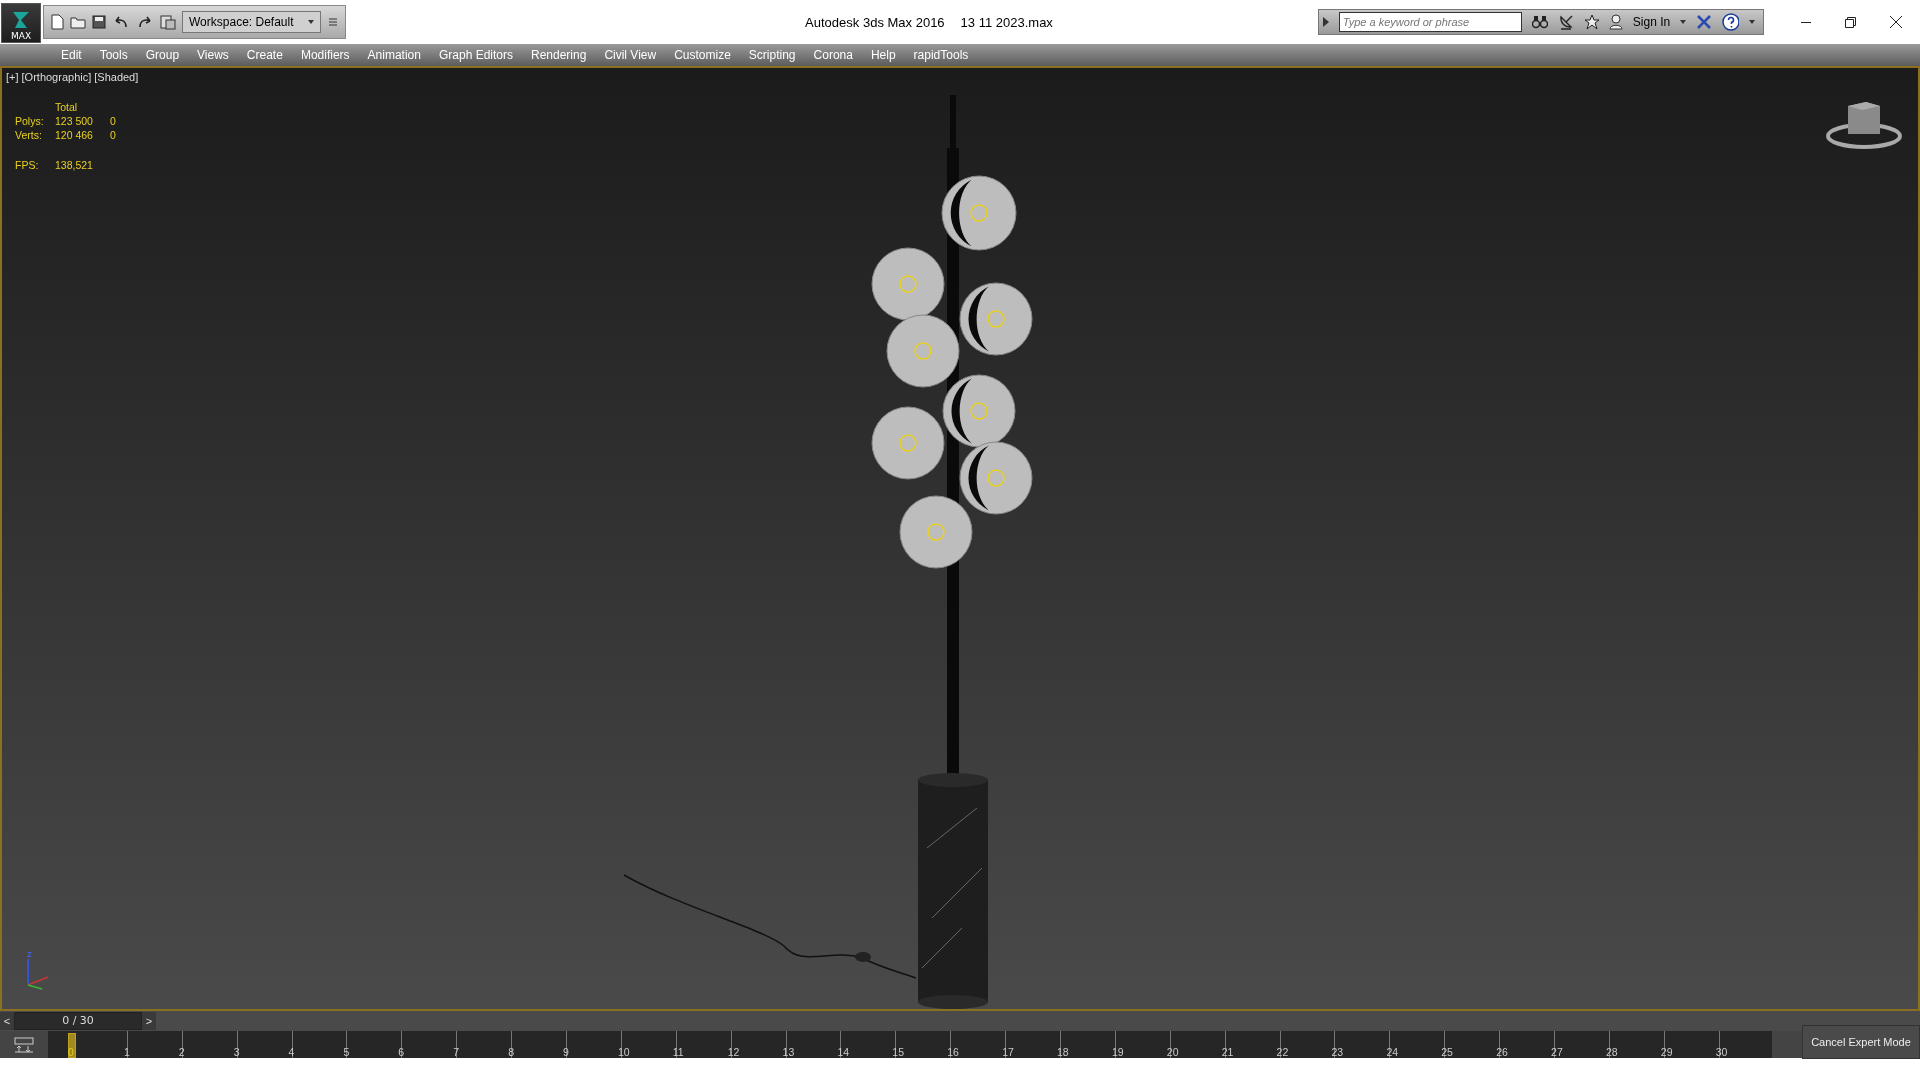 The height and width of the screenshot is (1080, 1920). I want to click on fps-label: FPS:, so click(27, 165).